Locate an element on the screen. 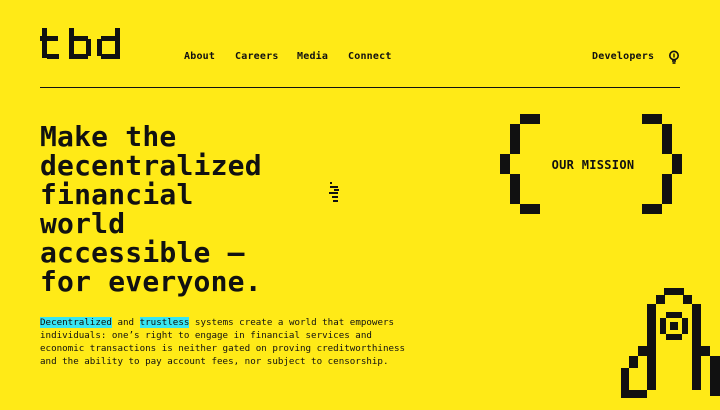  highlight-decentralized: Decentralized is located at coordinates (76, 322).